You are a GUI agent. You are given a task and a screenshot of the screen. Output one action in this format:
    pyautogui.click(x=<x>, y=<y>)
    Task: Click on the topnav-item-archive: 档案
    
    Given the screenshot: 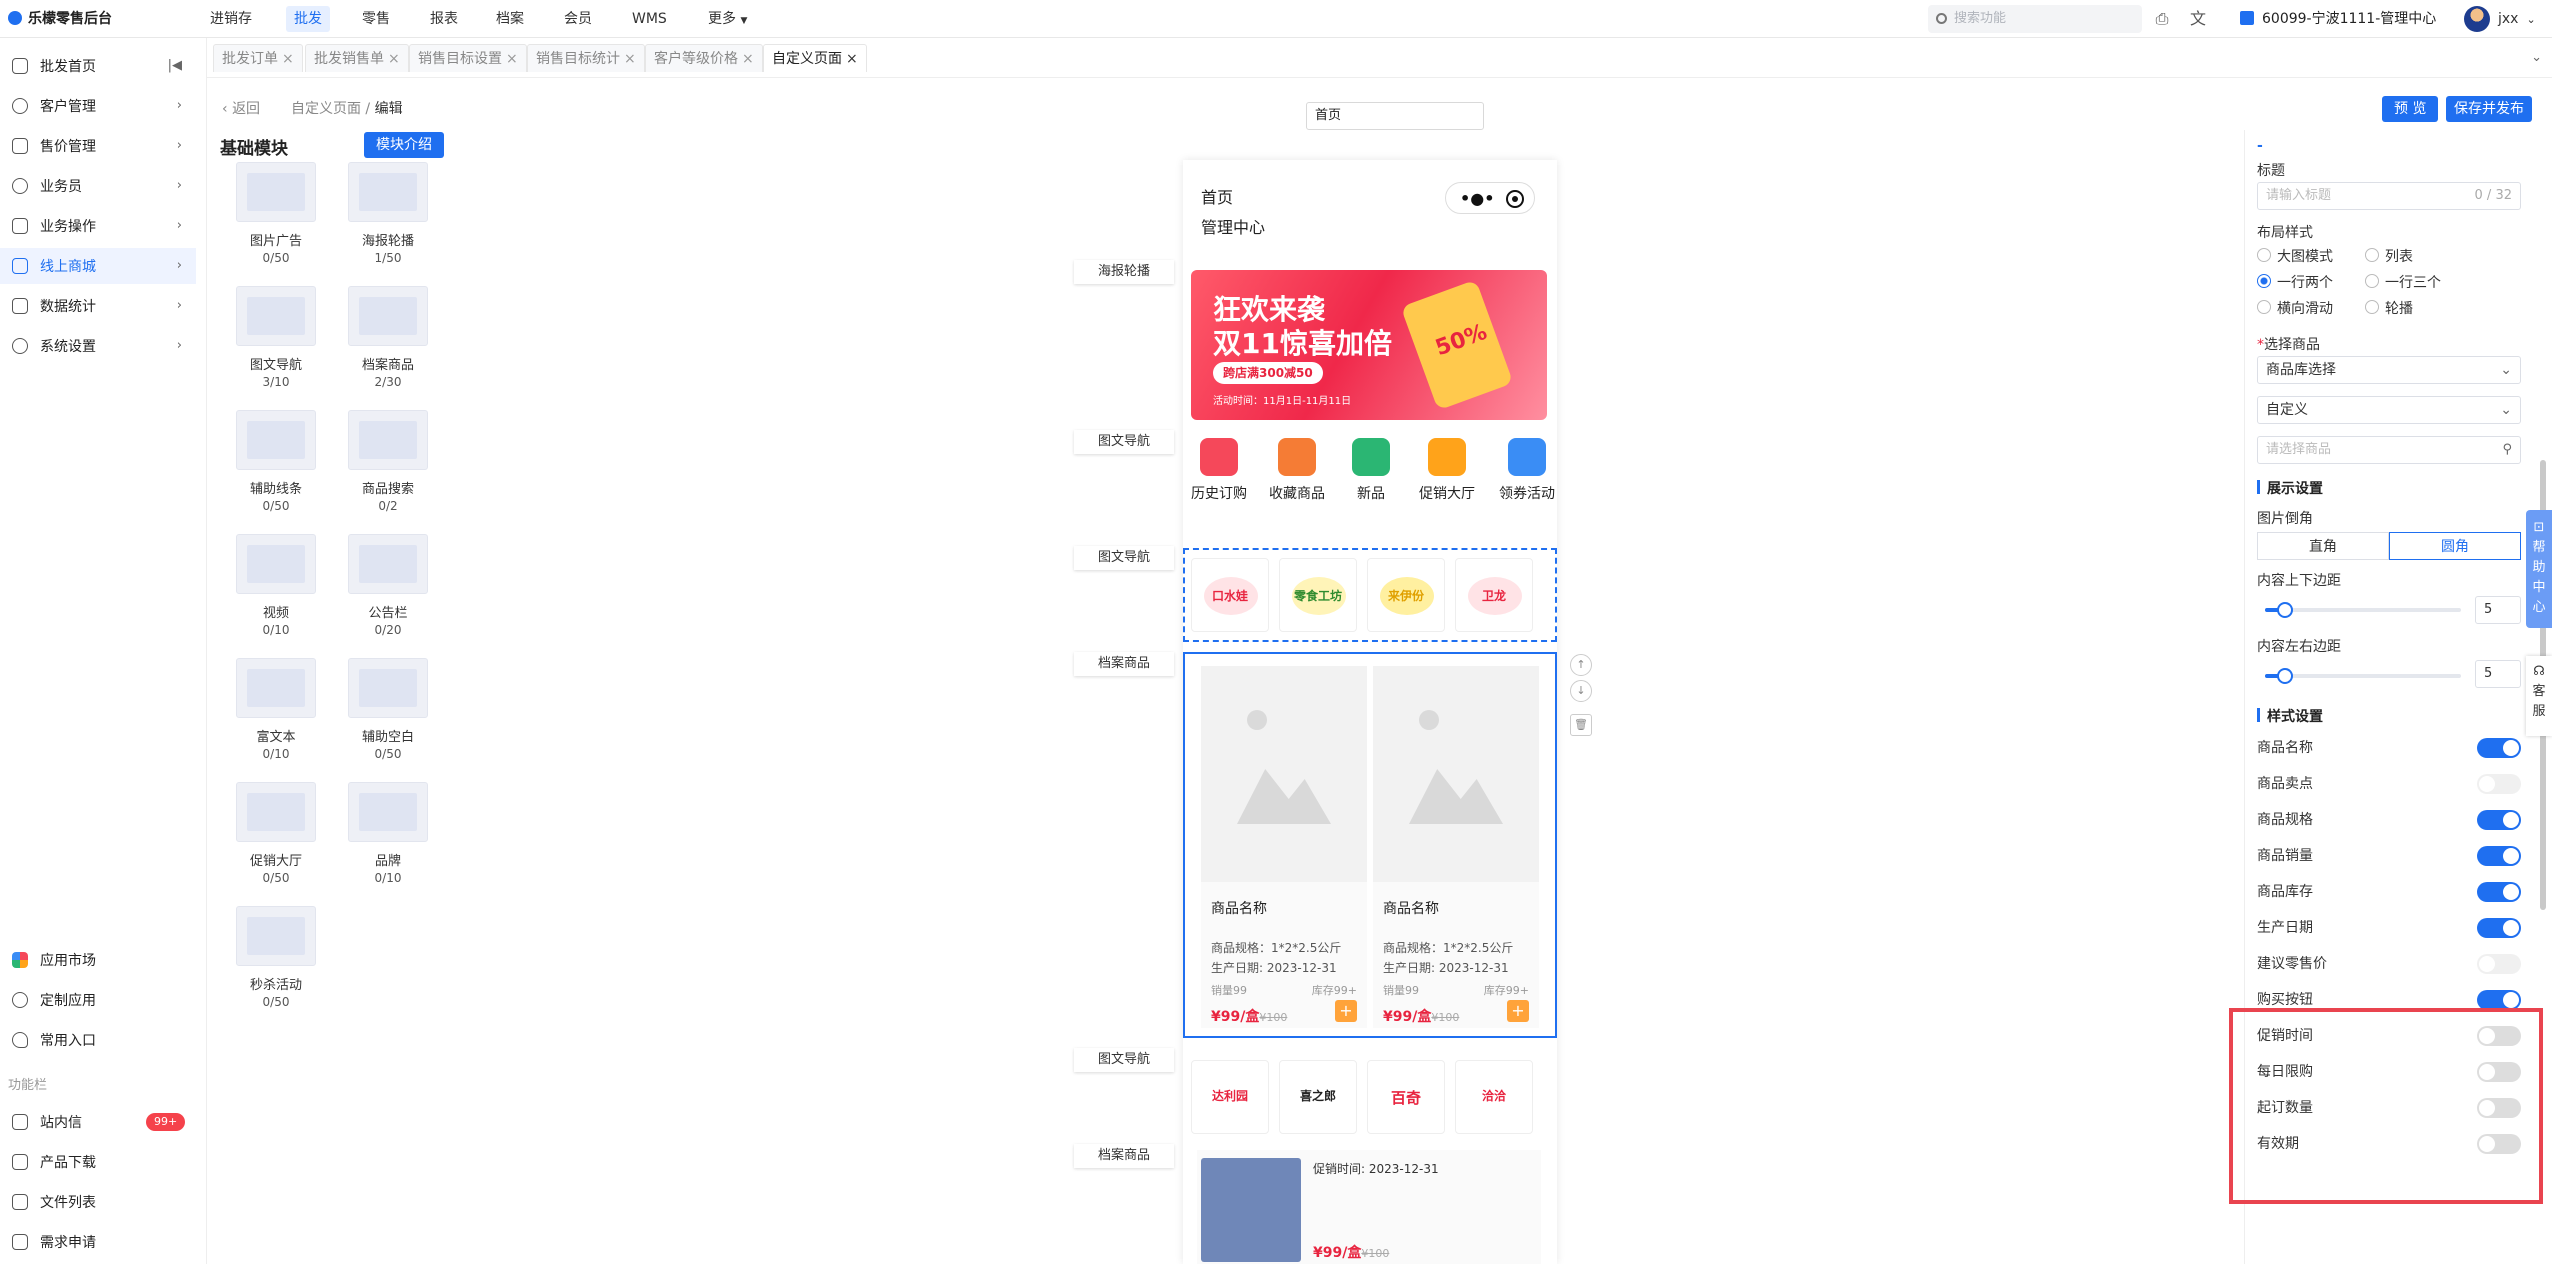 What is the action you would take?
    pyautogui.click(x=510, y=19)
    